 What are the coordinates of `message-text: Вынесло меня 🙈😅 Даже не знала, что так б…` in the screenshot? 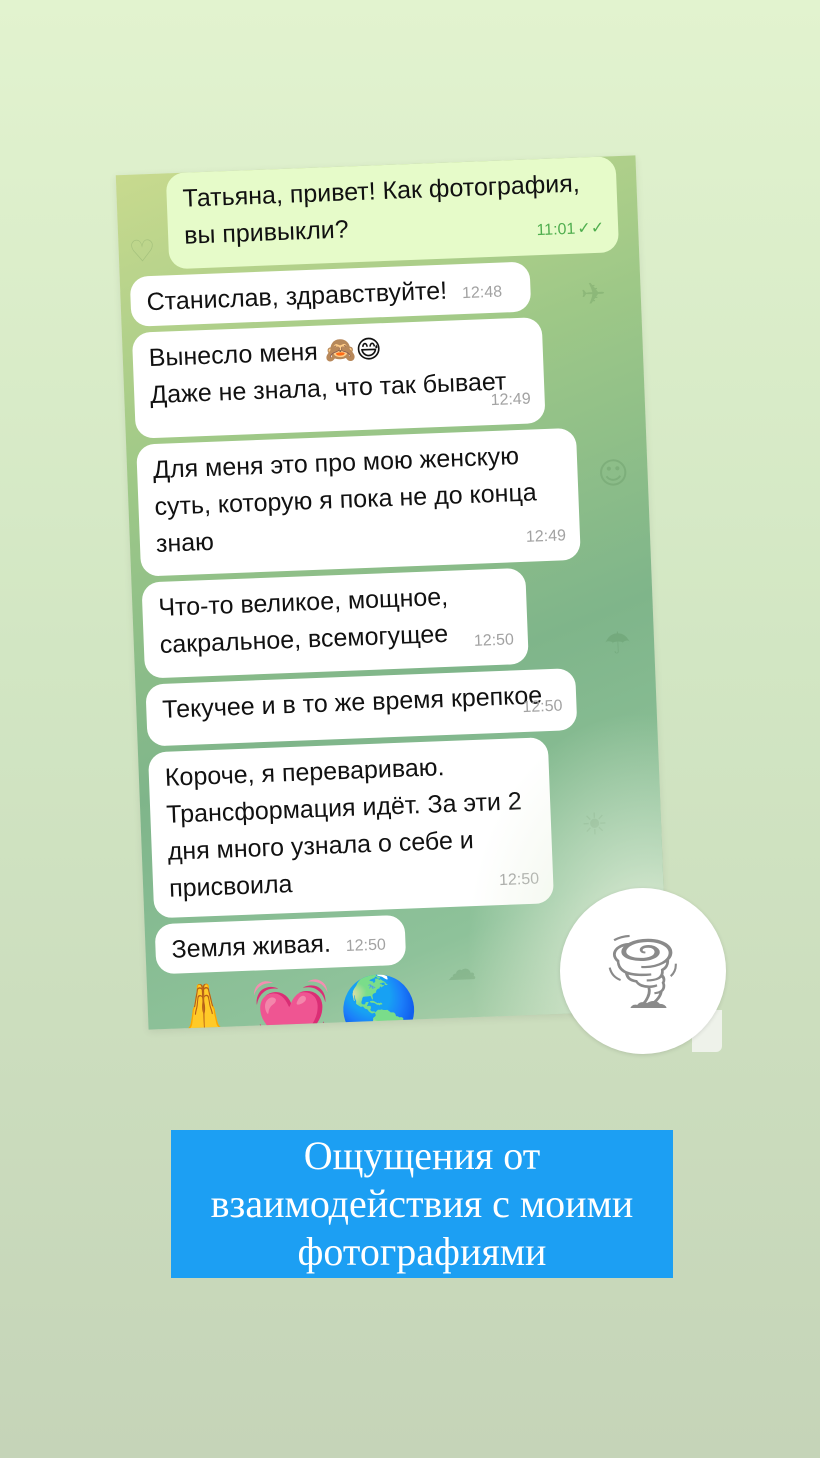 It's located at (327, 372).